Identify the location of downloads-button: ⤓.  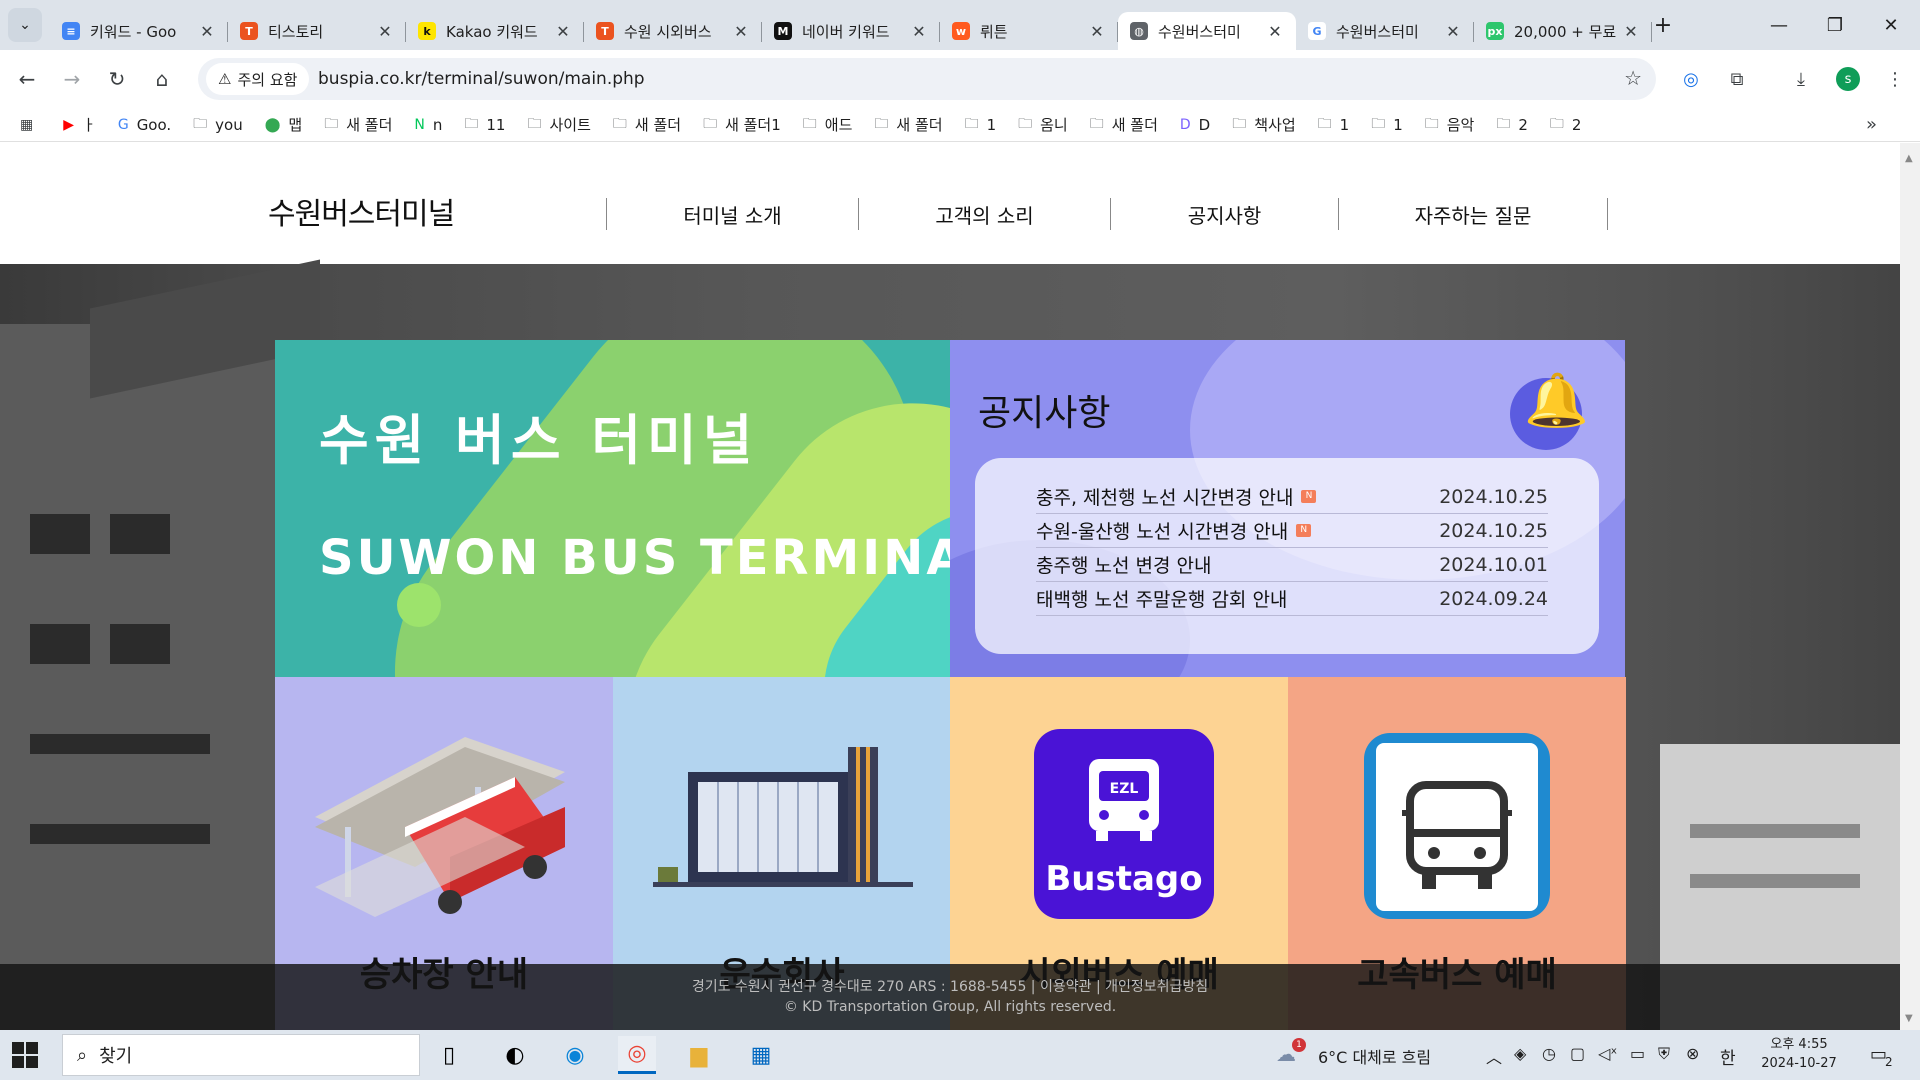
(1801, 79).